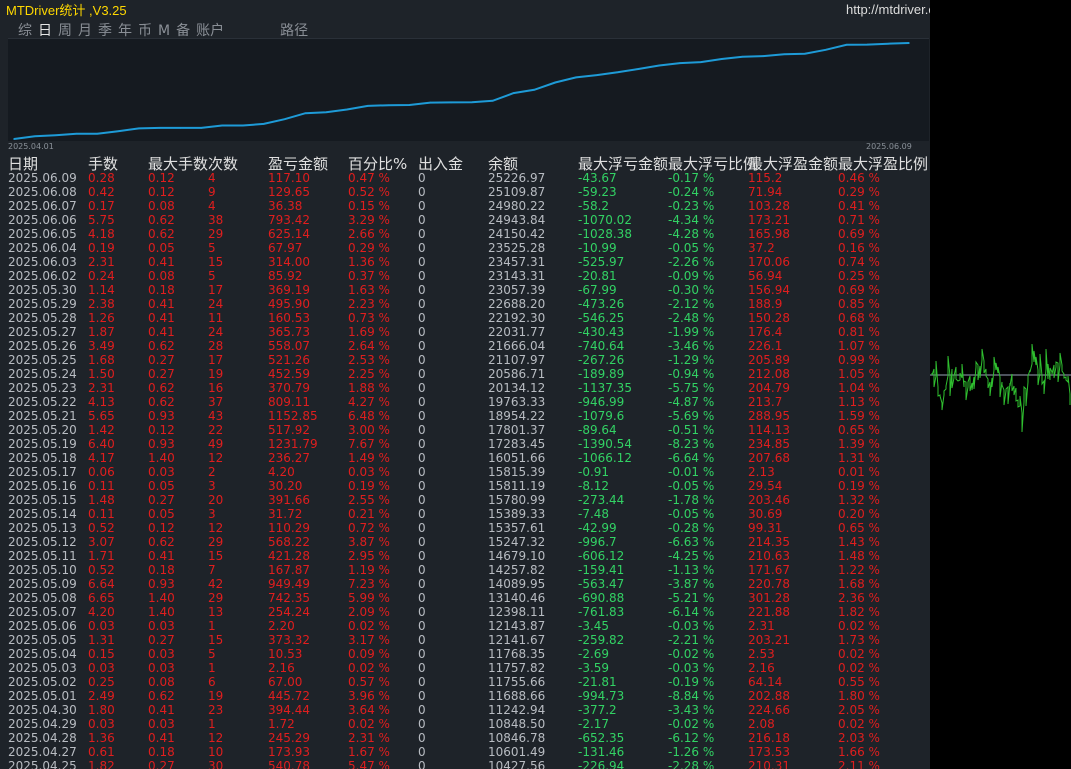 Image resolution: width=1071 pixels, height=769 pixels. I want to click on cell-max-lots: 0.03, so click(161, 668).